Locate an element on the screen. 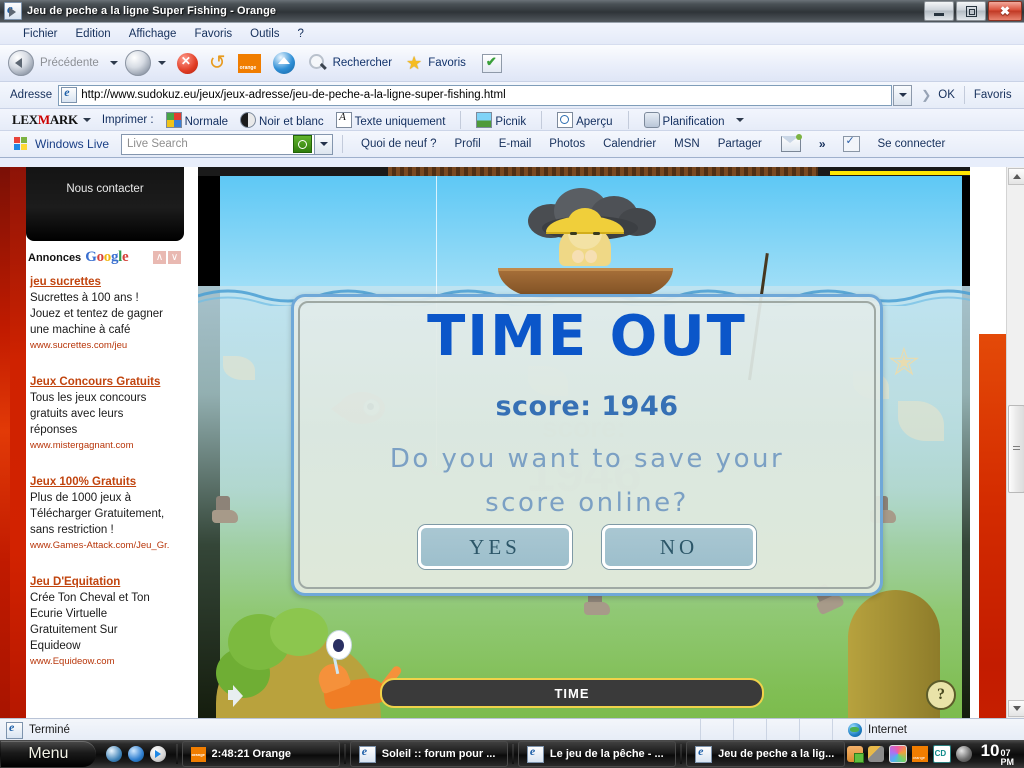  contact-button: Nous contacter is located at coordinates (105, 204).